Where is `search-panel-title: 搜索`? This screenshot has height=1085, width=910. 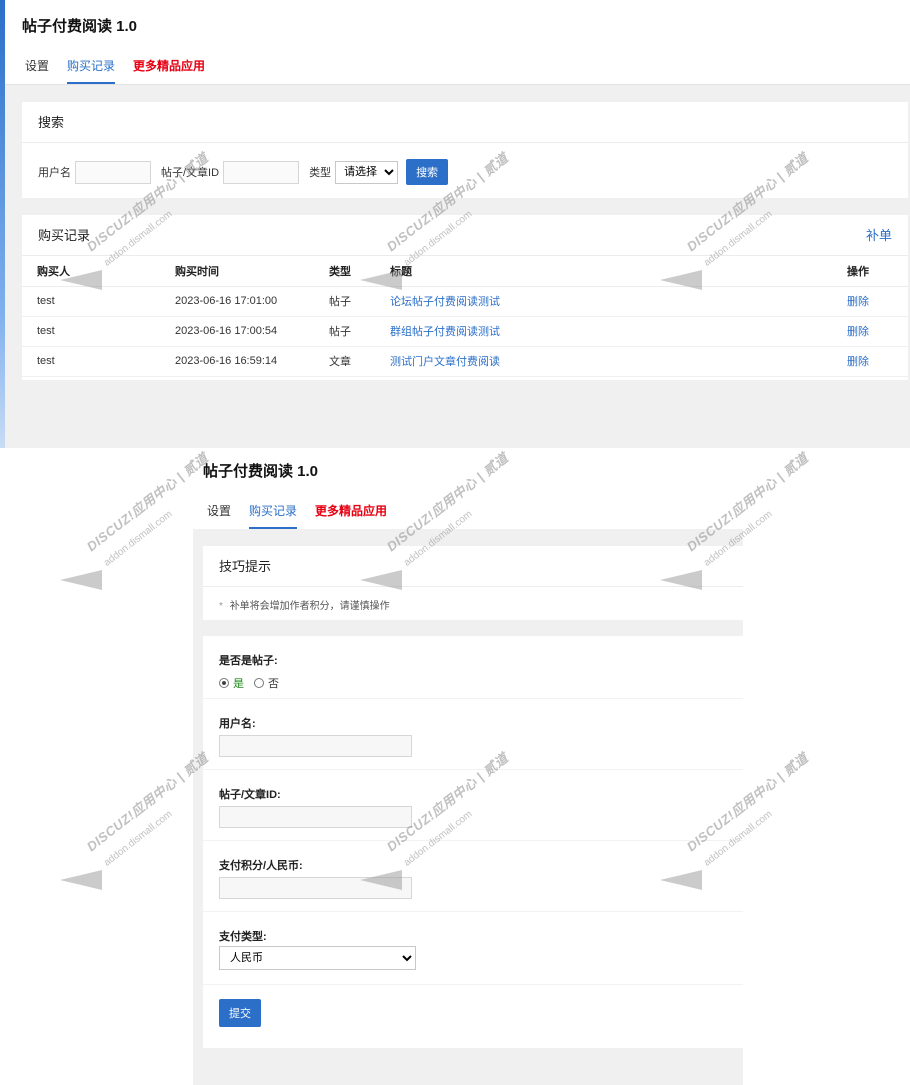 search-panel-title: 搜索 is located at coordinates (465, 122).